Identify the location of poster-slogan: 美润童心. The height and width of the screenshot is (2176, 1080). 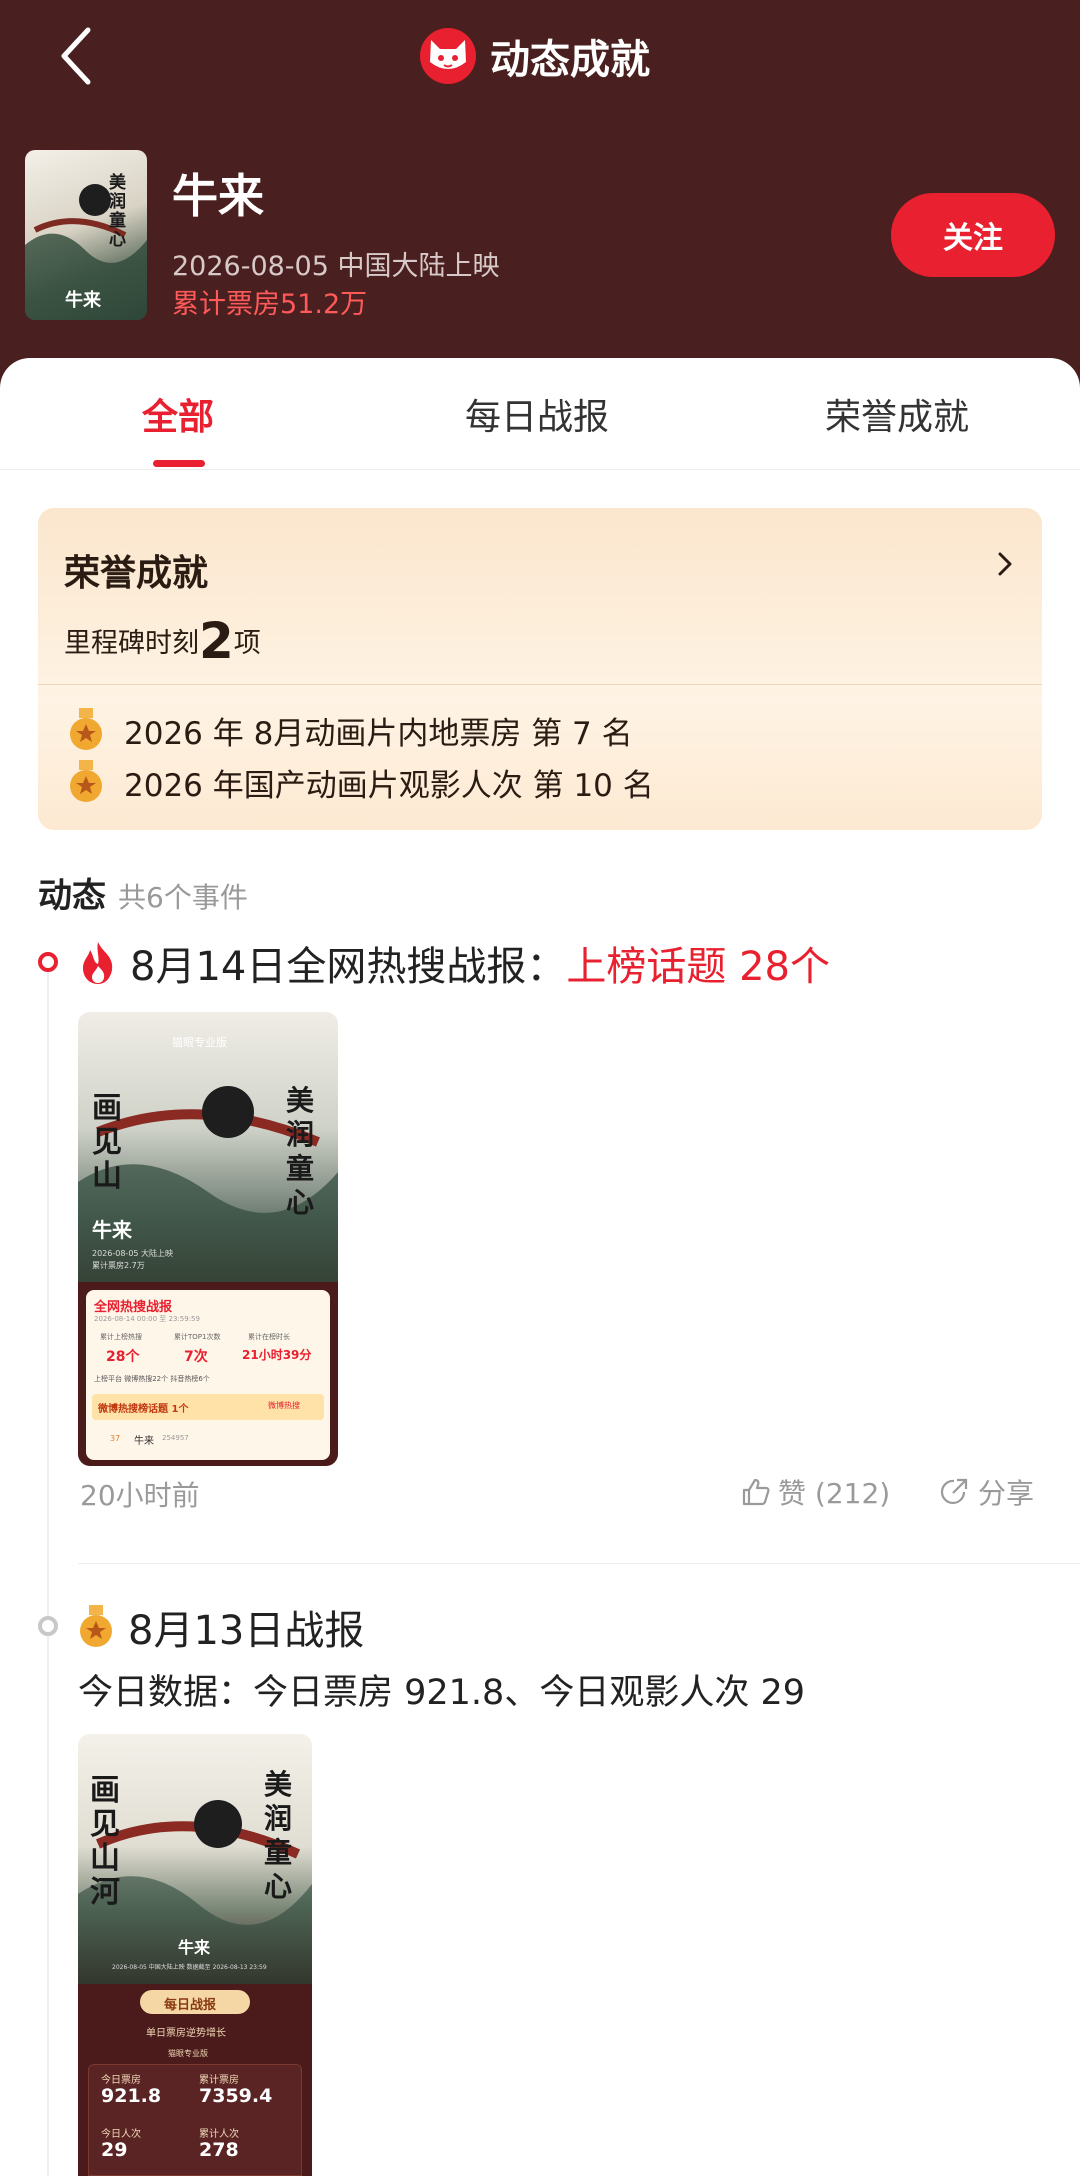
(117, 211).